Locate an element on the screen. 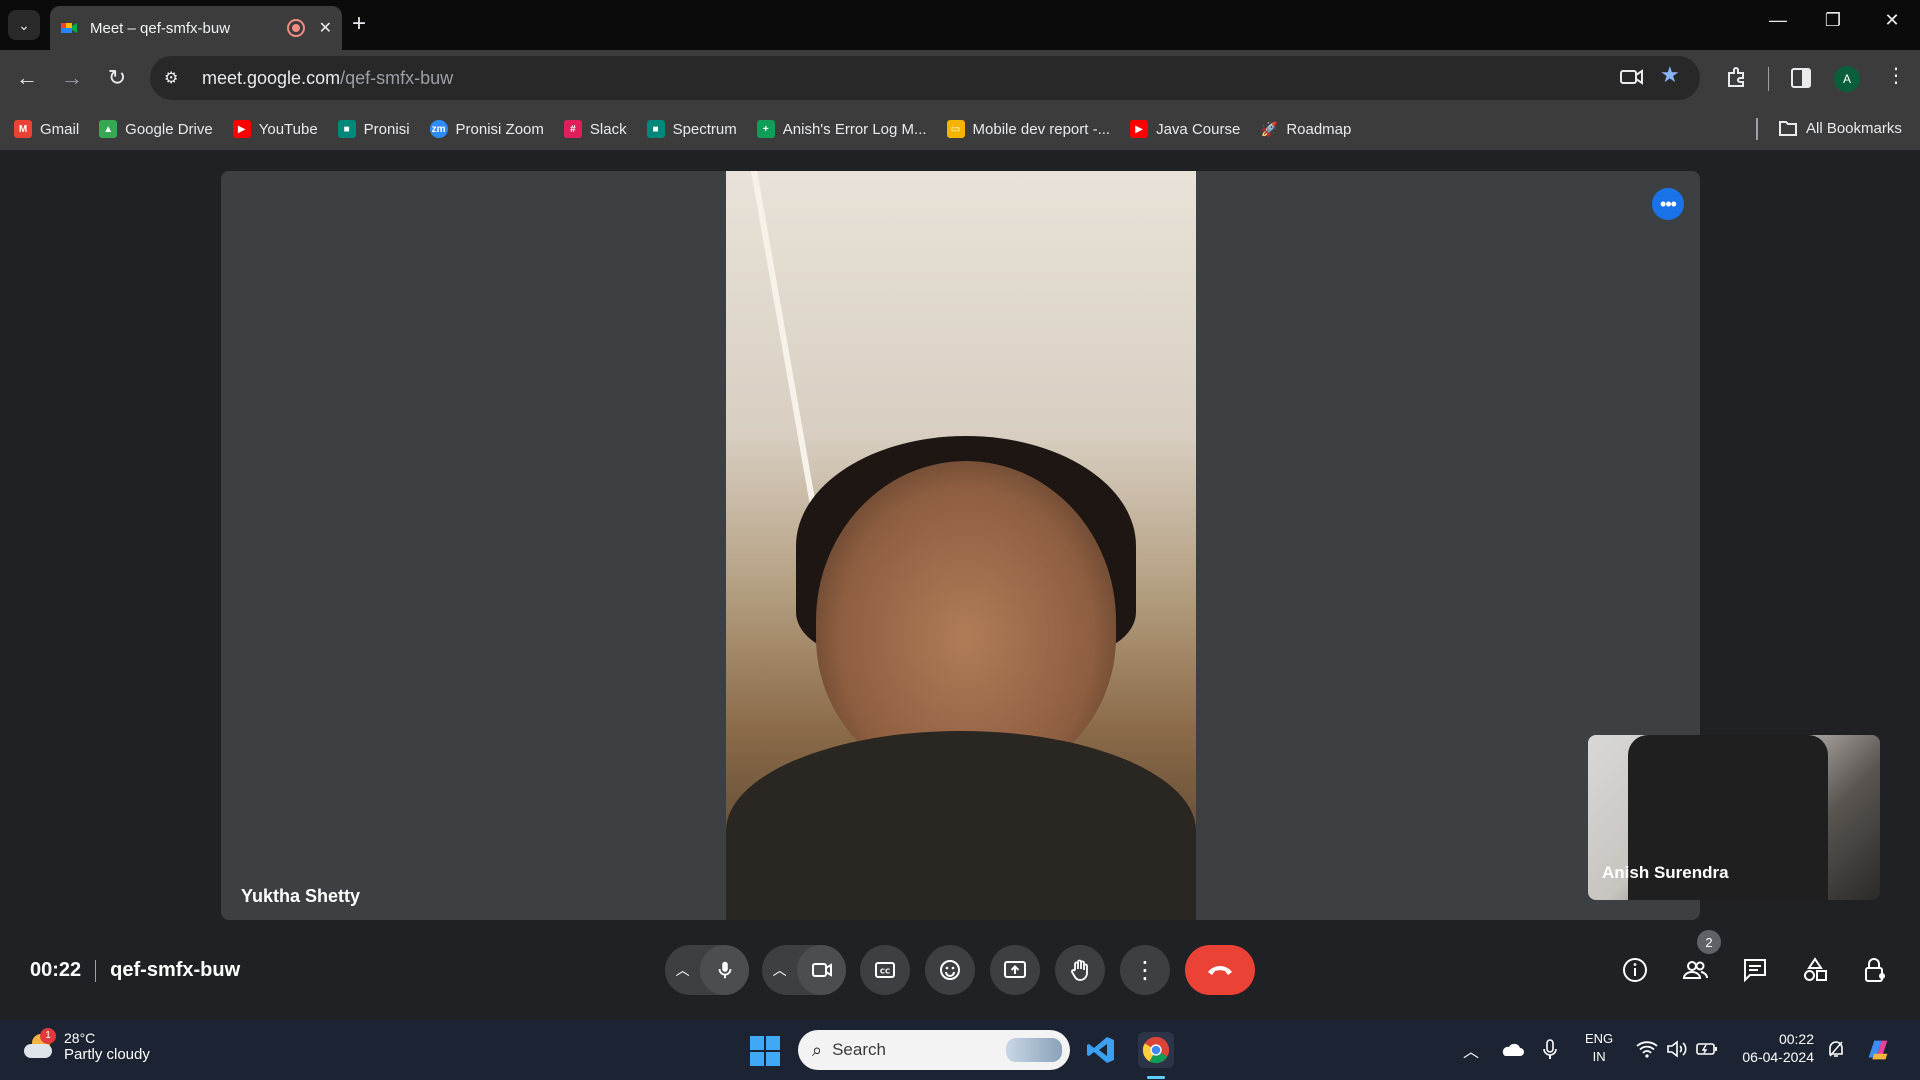  video-options-chevron-icon: ︿ is located at coordinates (779, 970).